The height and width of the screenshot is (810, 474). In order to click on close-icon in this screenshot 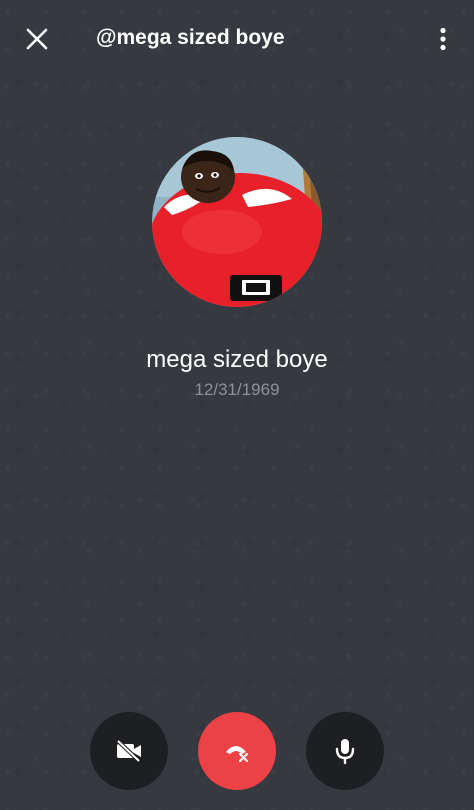, I will do `click(37, 39)`.